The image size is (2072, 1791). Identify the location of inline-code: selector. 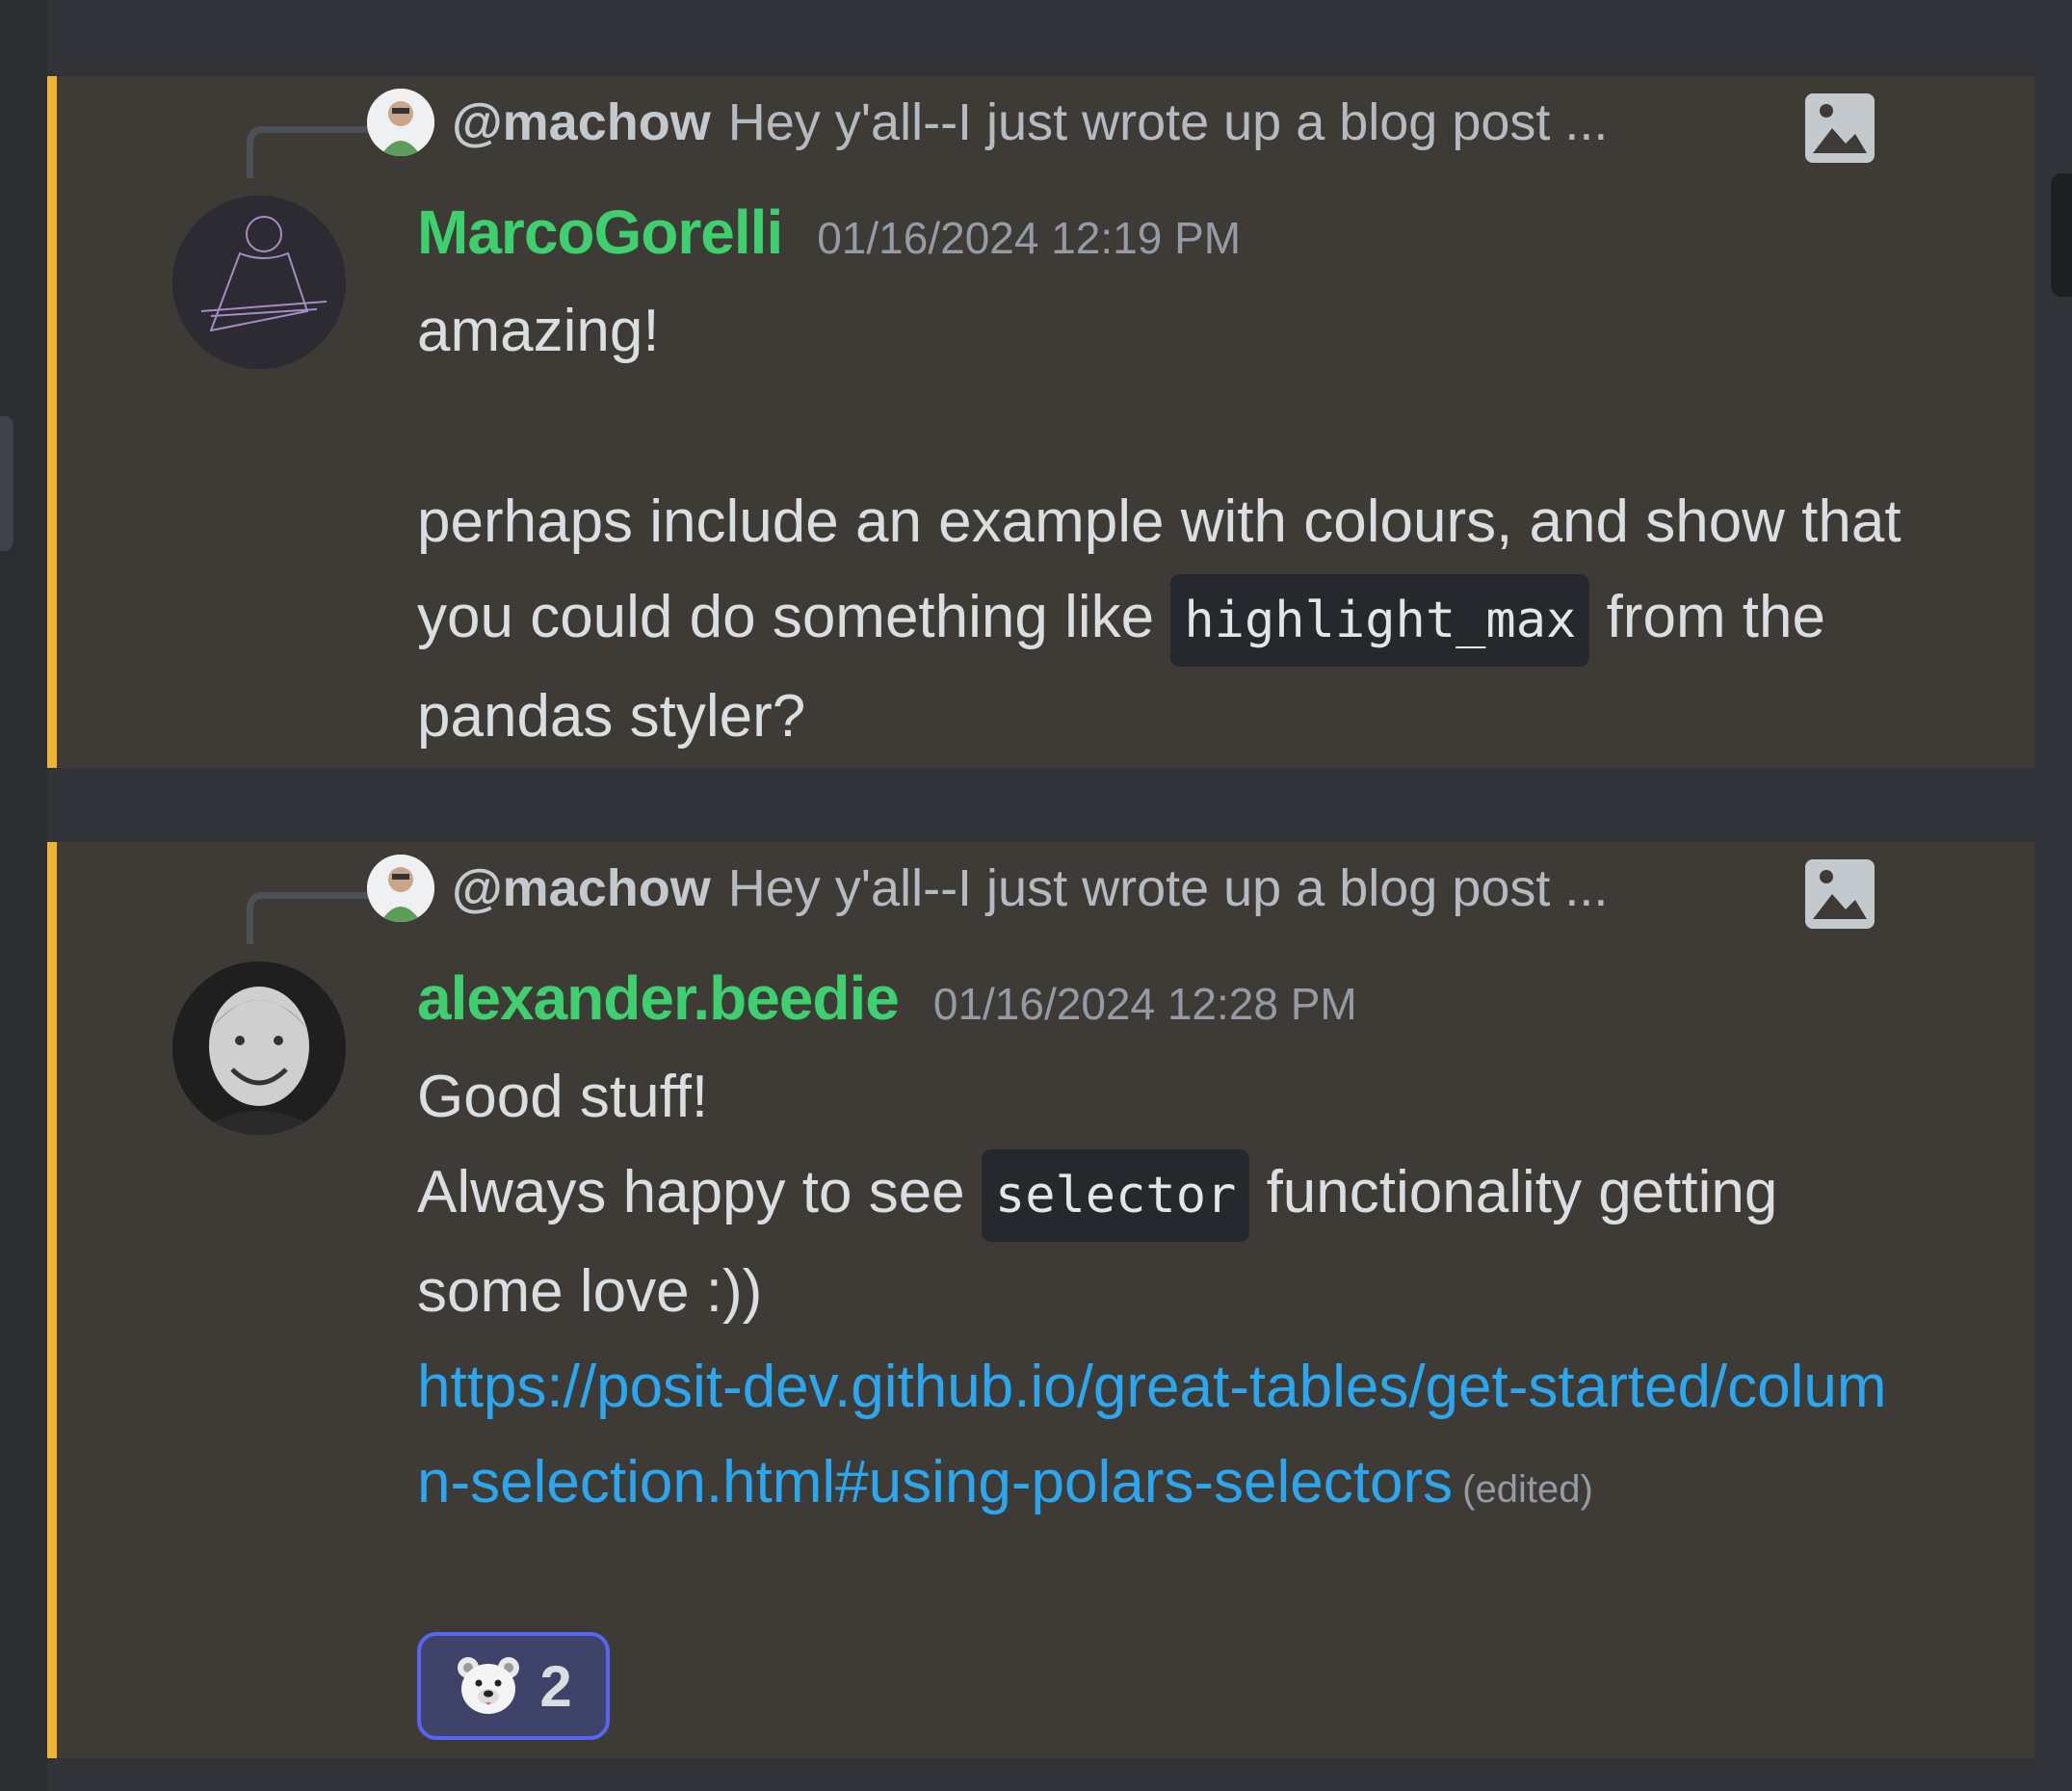
(1115, 1195).